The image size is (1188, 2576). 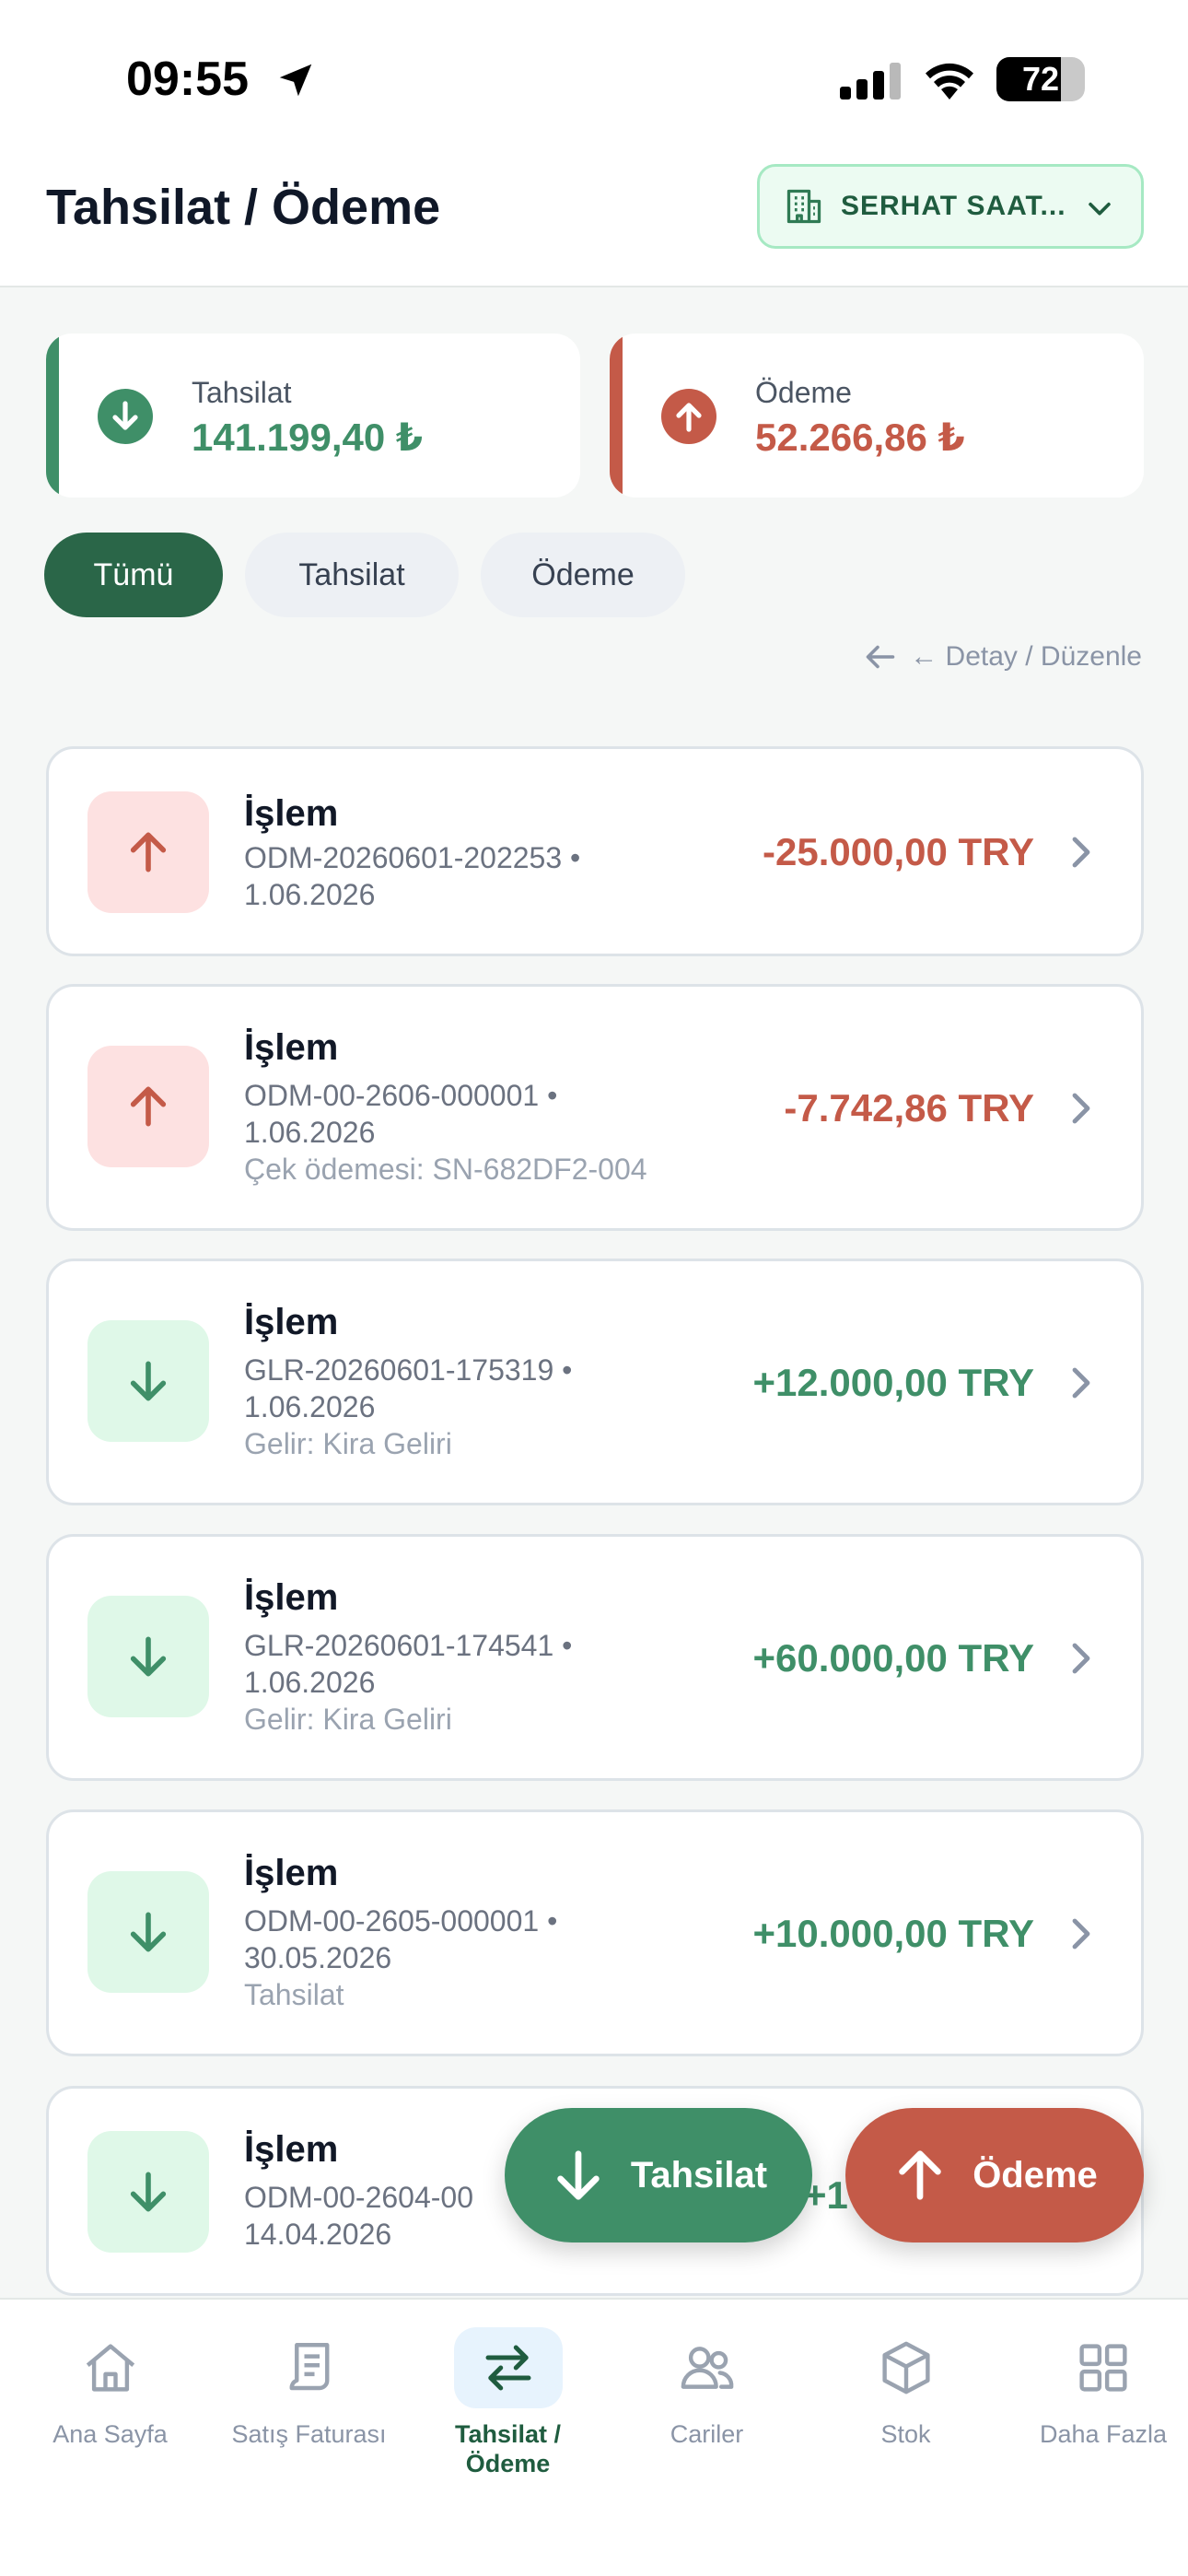 I want to click on transaction-reference: GLR-20260601-175319 •, so click(x=408, y=1370).